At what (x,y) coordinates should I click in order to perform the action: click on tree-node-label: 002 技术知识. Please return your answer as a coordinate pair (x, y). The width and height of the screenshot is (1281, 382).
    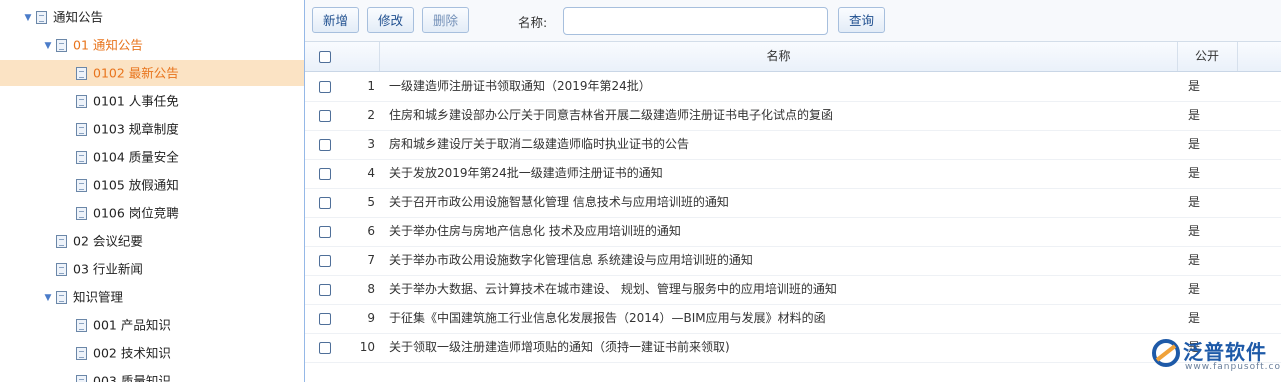
    Looking at the image, I should click on (132, 353).